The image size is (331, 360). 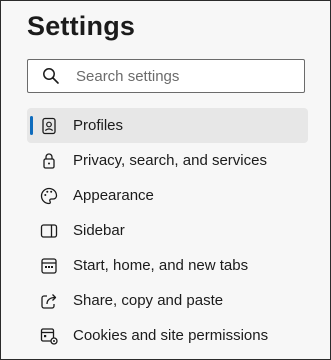 I want to click on sidebar-item-label: Share, copy and paste, so click(x=148, y=300).